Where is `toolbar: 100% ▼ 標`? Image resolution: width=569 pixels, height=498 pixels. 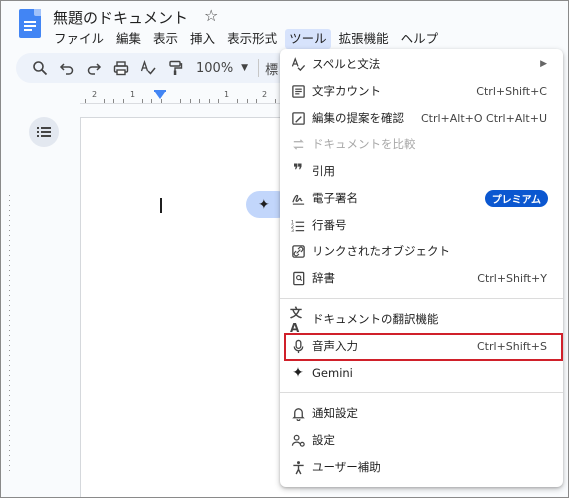 toolbar: 100% ▼ 標 is located at coordinates (166, 68).